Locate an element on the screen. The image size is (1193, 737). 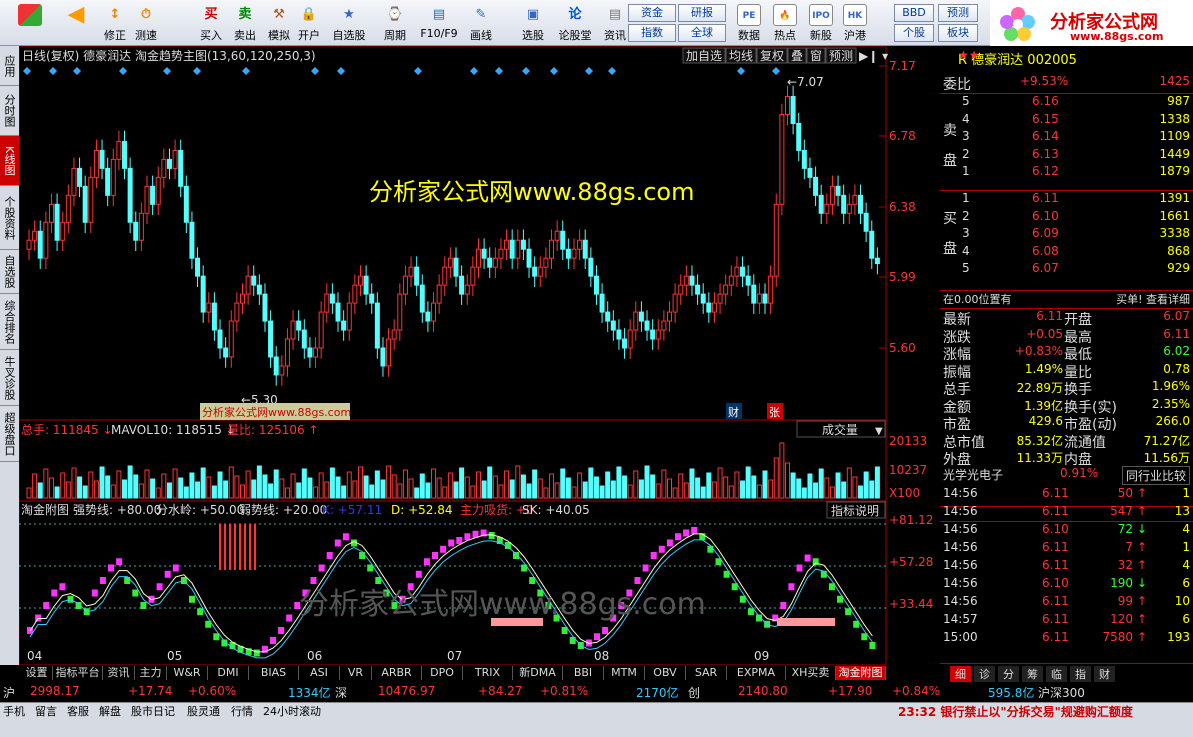
status-item-7: 24小时滚动 is located at coordinates (292, 712).